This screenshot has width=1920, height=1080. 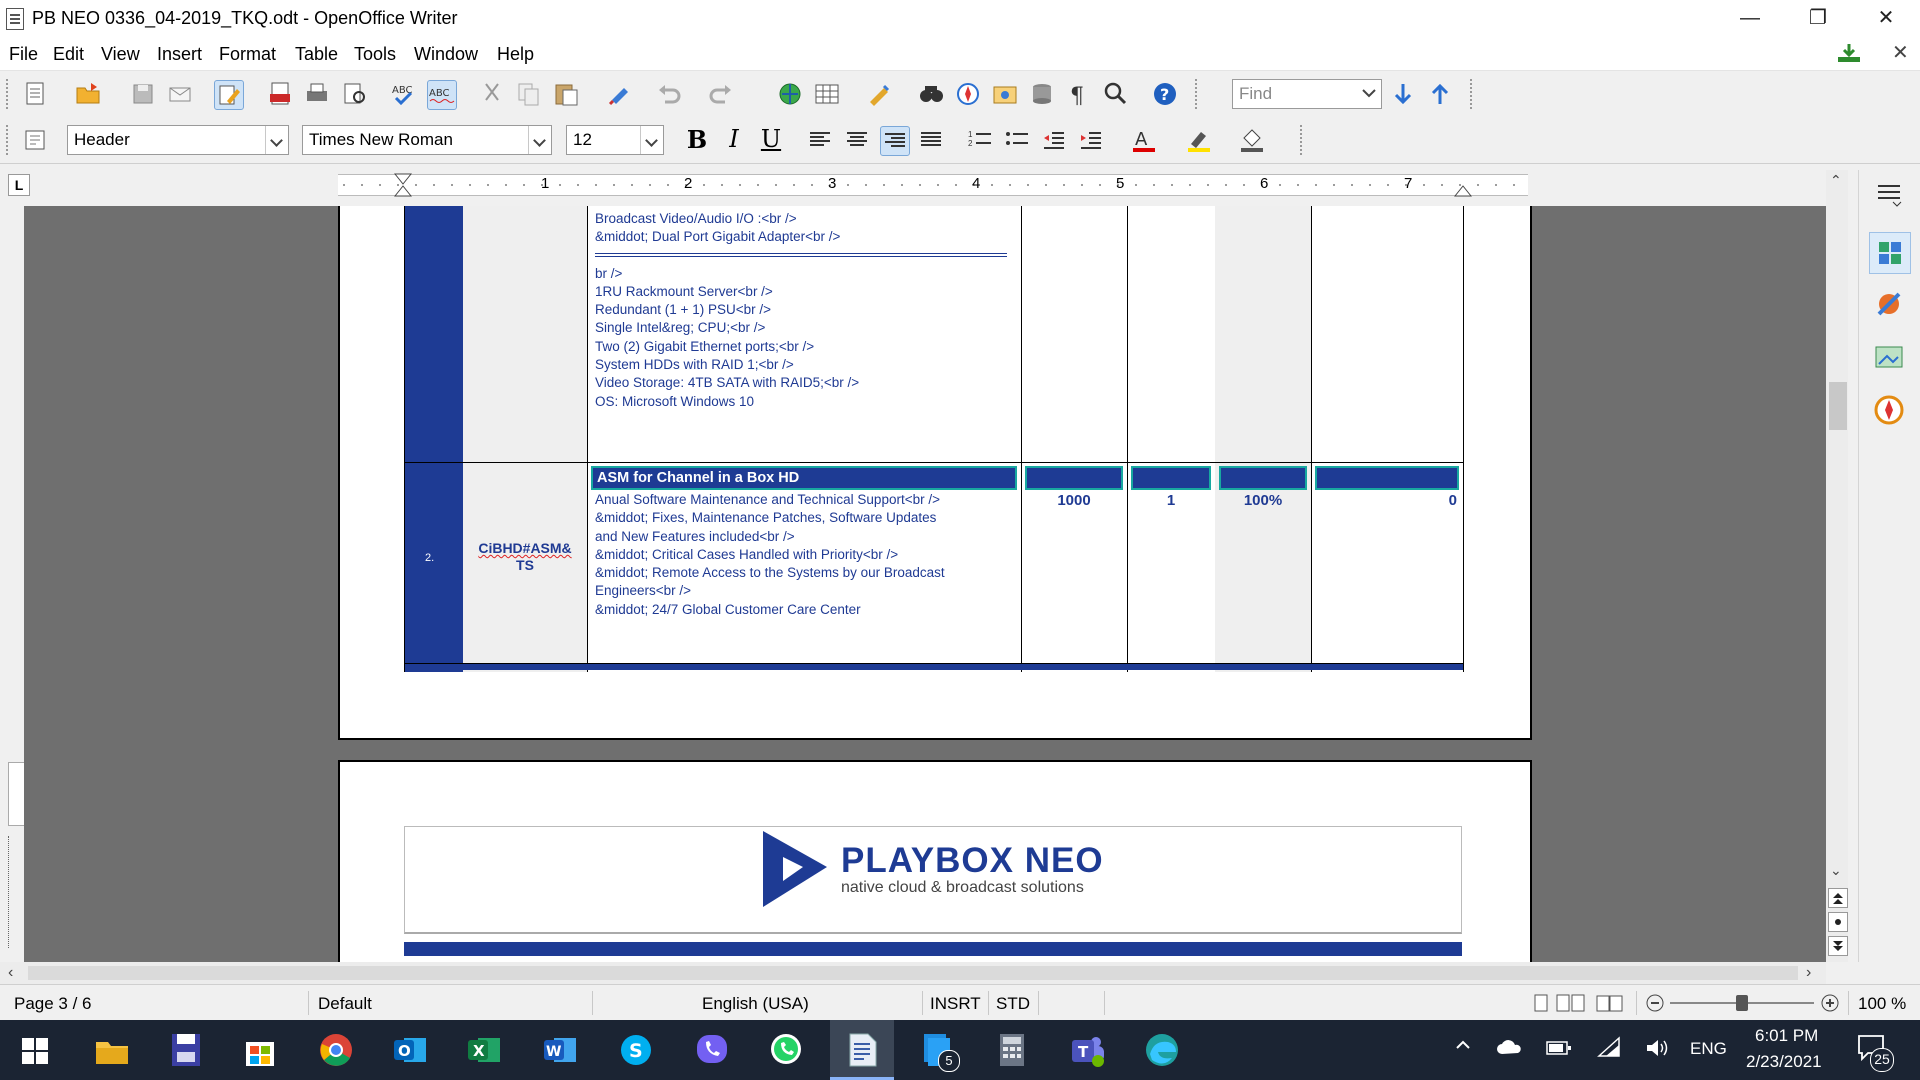 What do you see at coordinates (895, 141) in the screenshot?
I see `align-right-icon` at bounding box center [895, 141].